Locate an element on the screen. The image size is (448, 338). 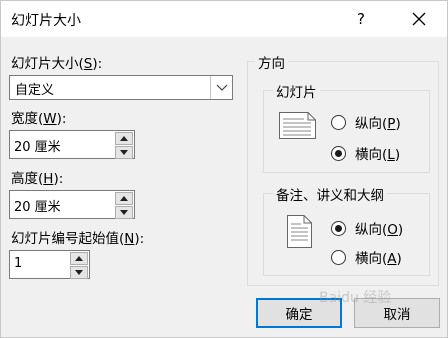
slide-number-increment-button is located at coordinates (79, 258).